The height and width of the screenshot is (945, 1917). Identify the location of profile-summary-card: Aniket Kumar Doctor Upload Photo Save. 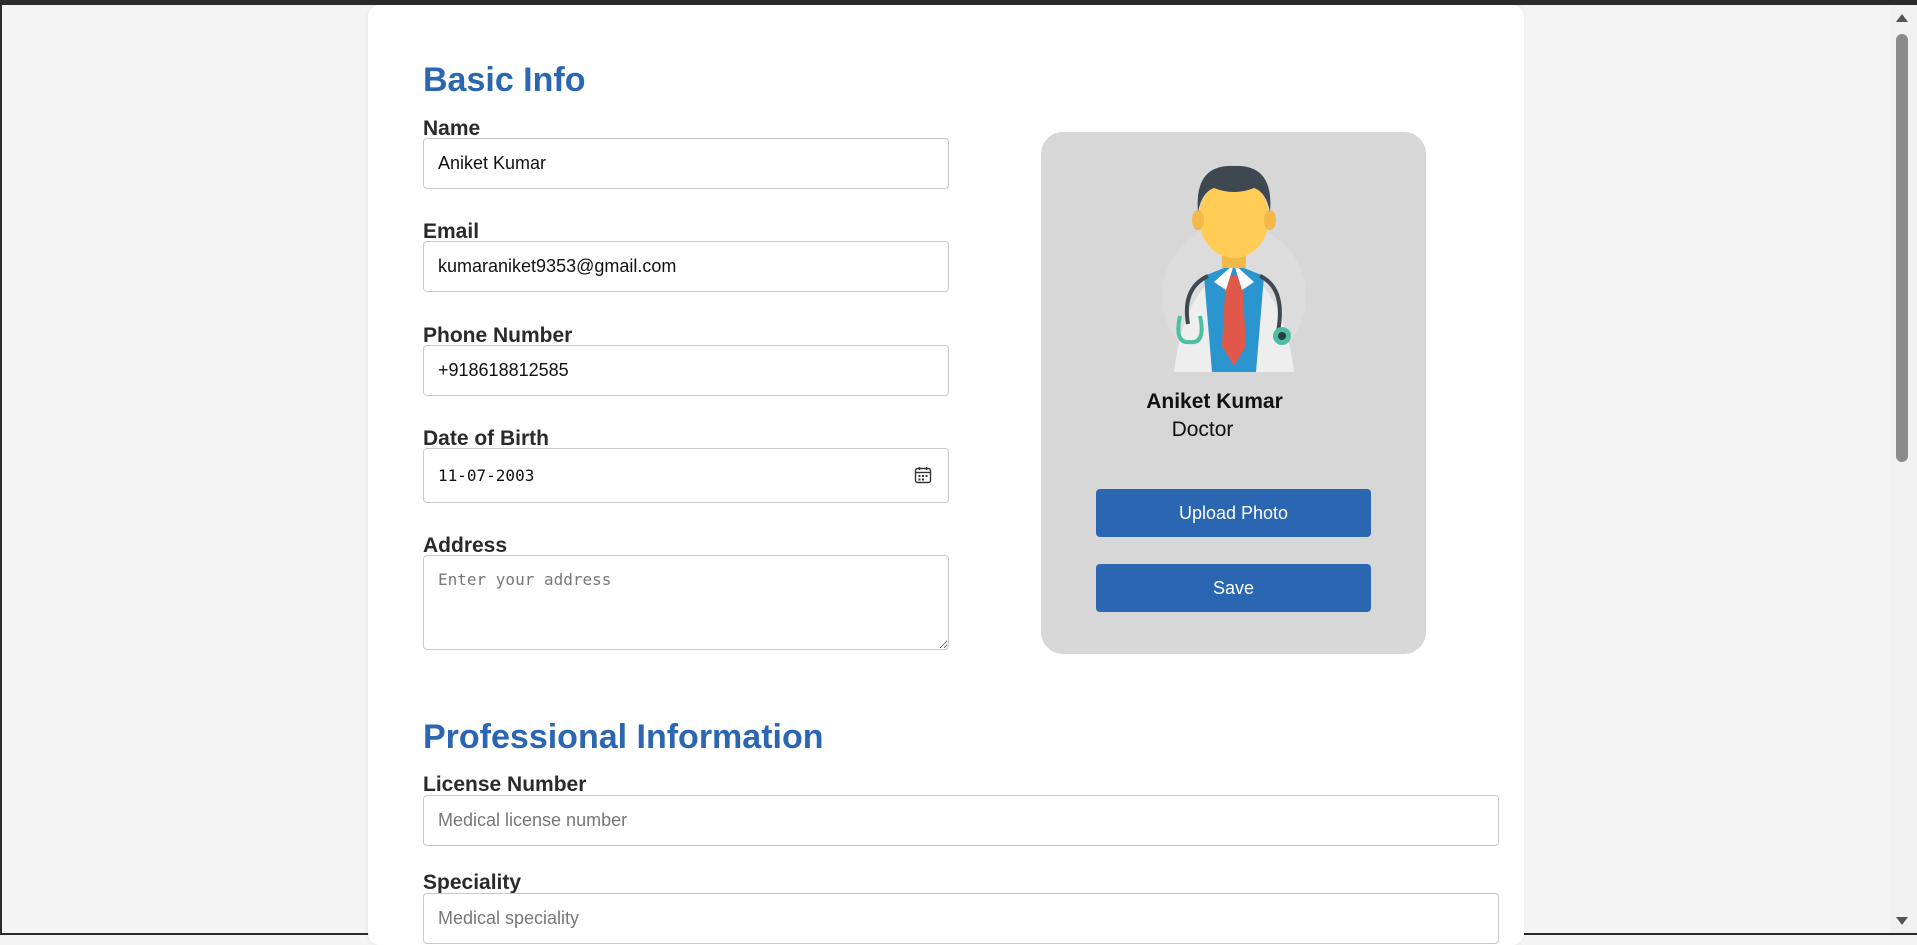
(1233, 393).